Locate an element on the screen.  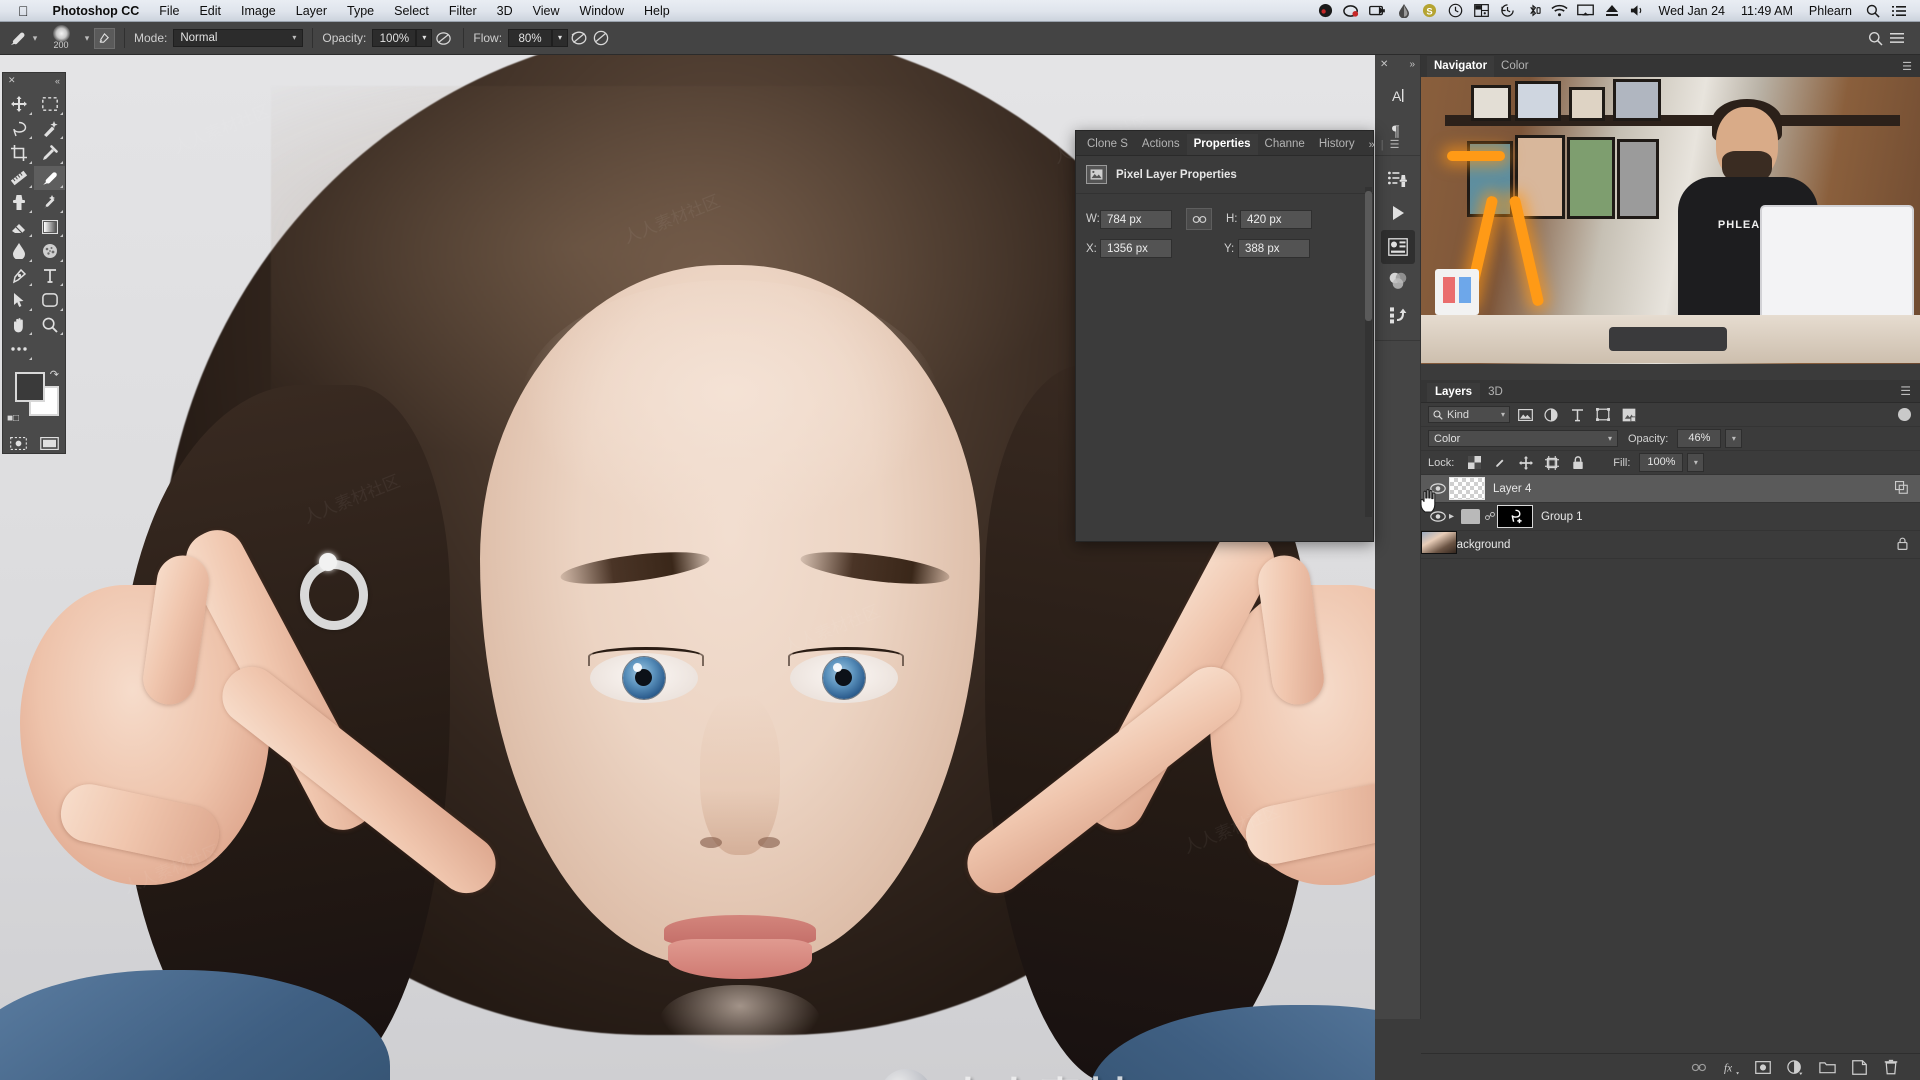
layer-mask-icon is located at coordinates (1763, 1067).